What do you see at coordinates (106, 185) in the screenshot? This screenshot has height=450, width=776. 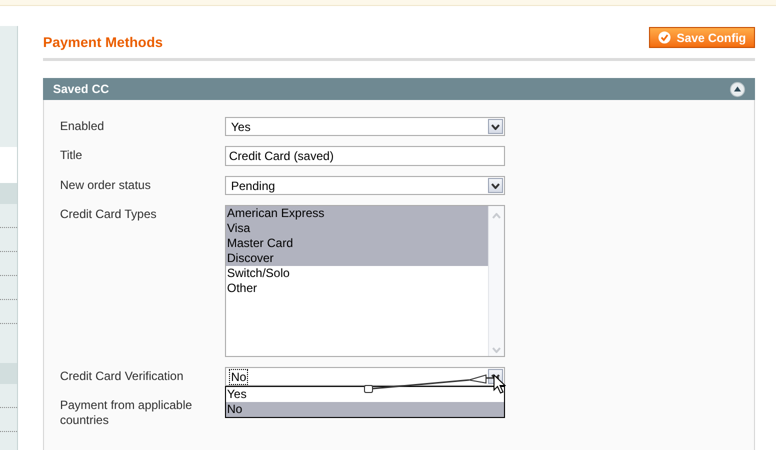 I see `field-label: New order status` at bounding box center [106, 185].